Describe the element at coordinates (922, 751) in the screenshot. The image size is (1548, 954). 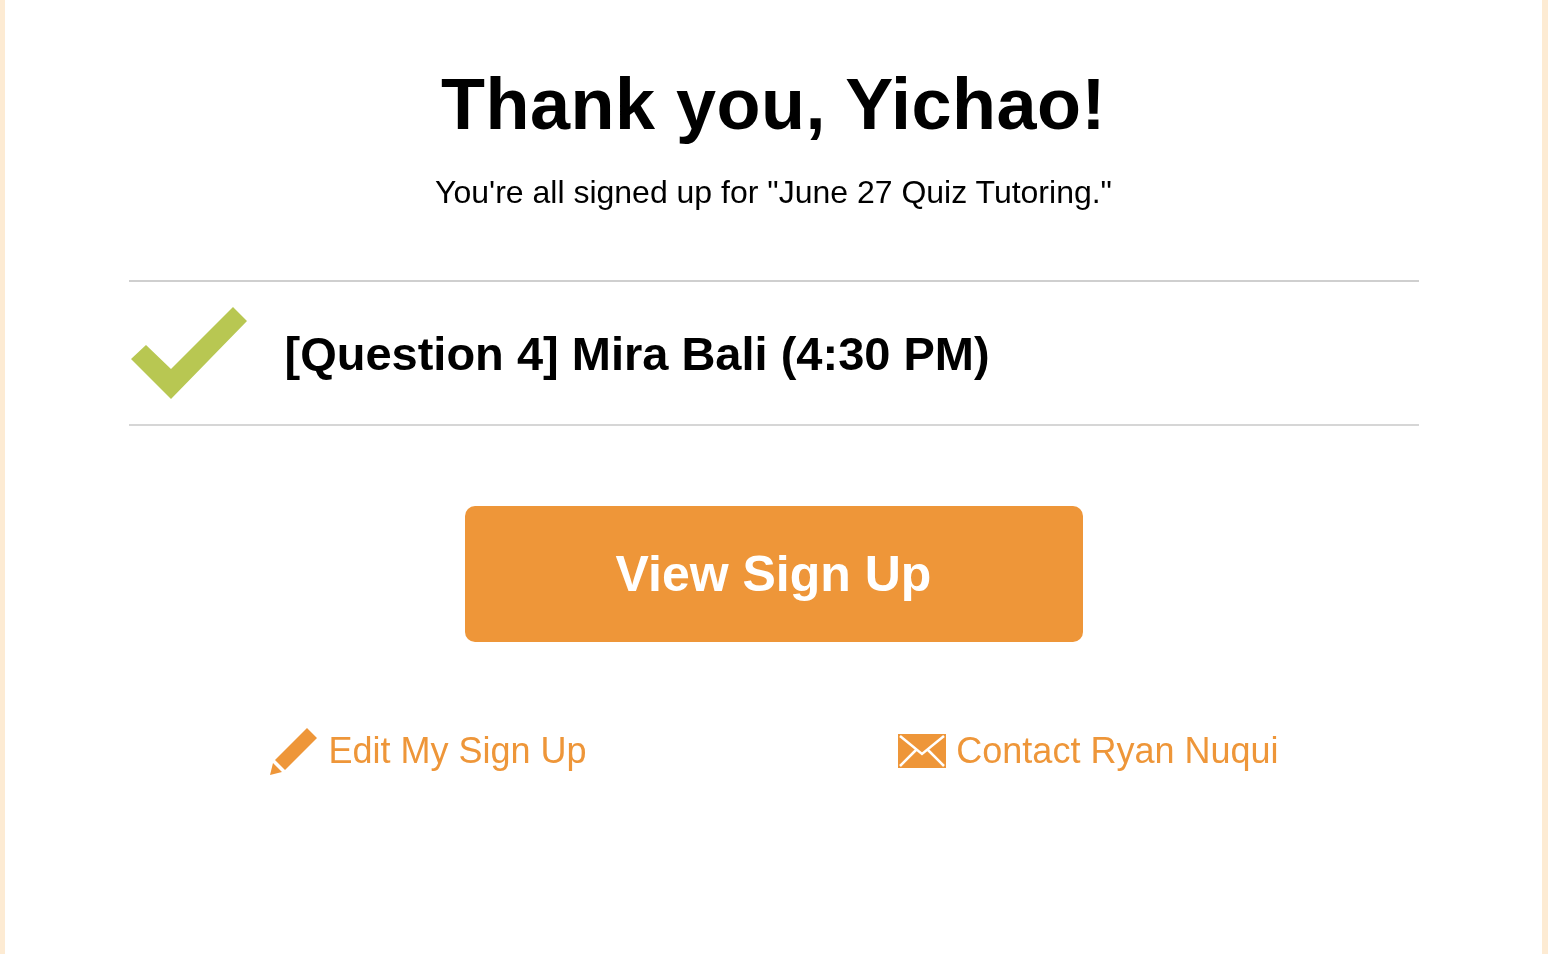
I see `envelope-icon` at that location.